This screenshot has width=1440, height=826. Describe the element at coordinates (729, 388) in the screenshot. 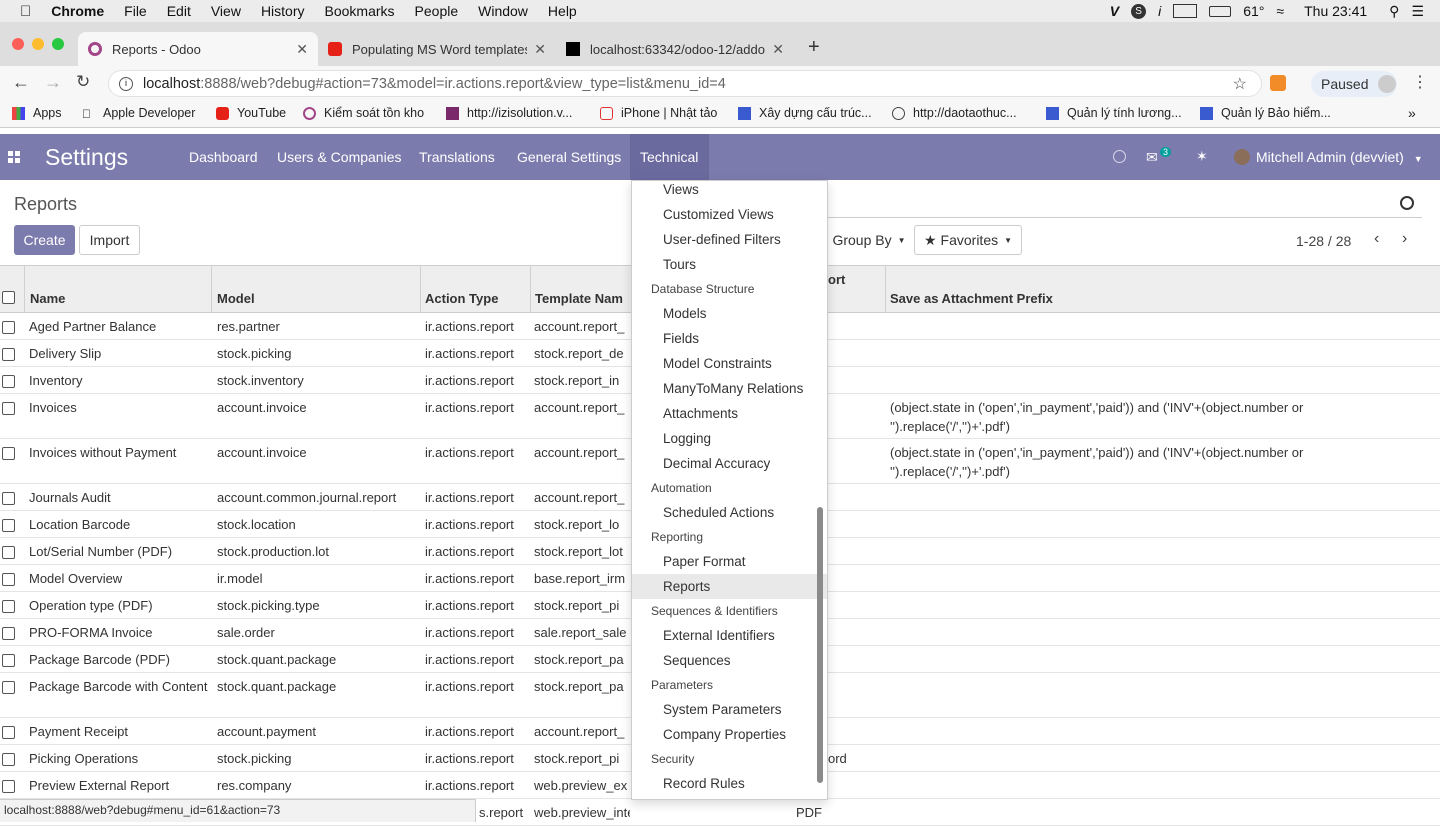

I see `menu-item-manytomany-relations: ManyToMany Relations` at that location.